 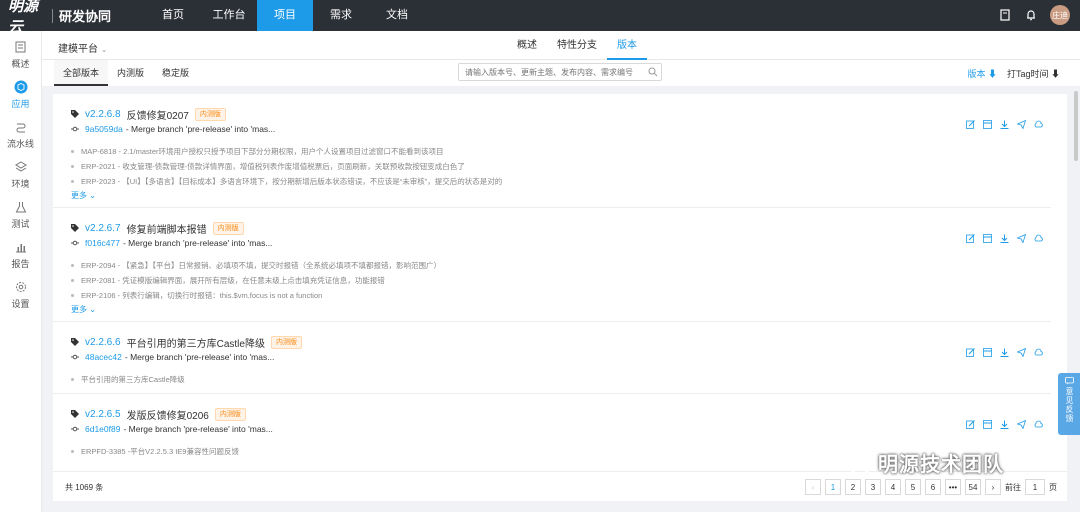 I want to click on page-button: 54, so click(x=973, y=487).